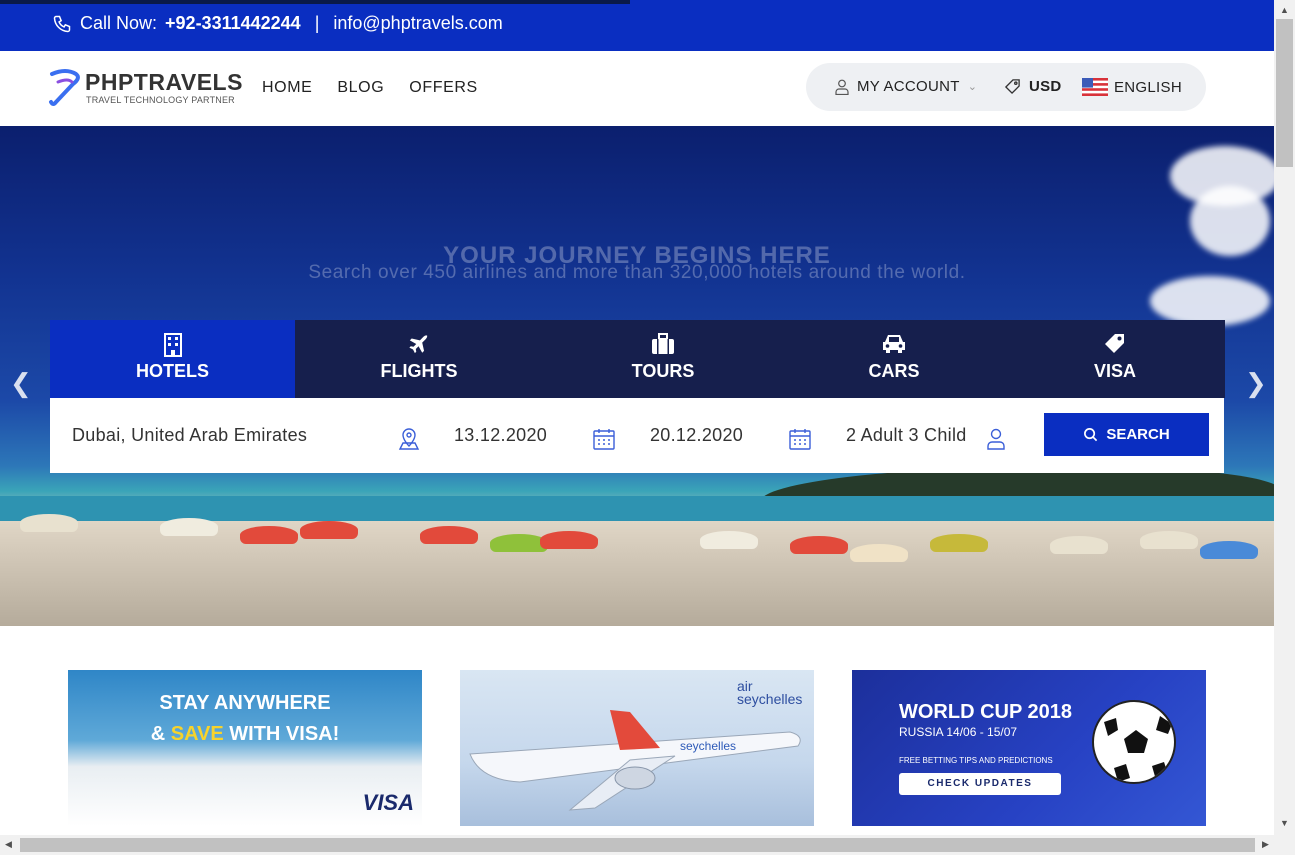 The image size is (1295, 855). What do you see at coordinates (164, 82) in the screenshot?
I see `logo-text: PHPTRAVELS` at bounding box center [164, 82].